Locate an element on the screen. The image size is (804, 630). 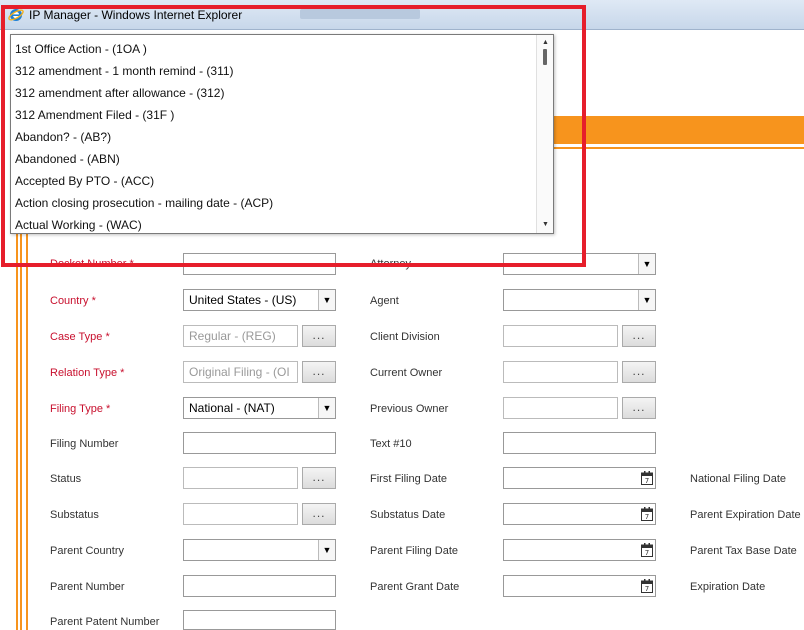
first-filing-date-input: 7 is located at coordinates (579, 478).